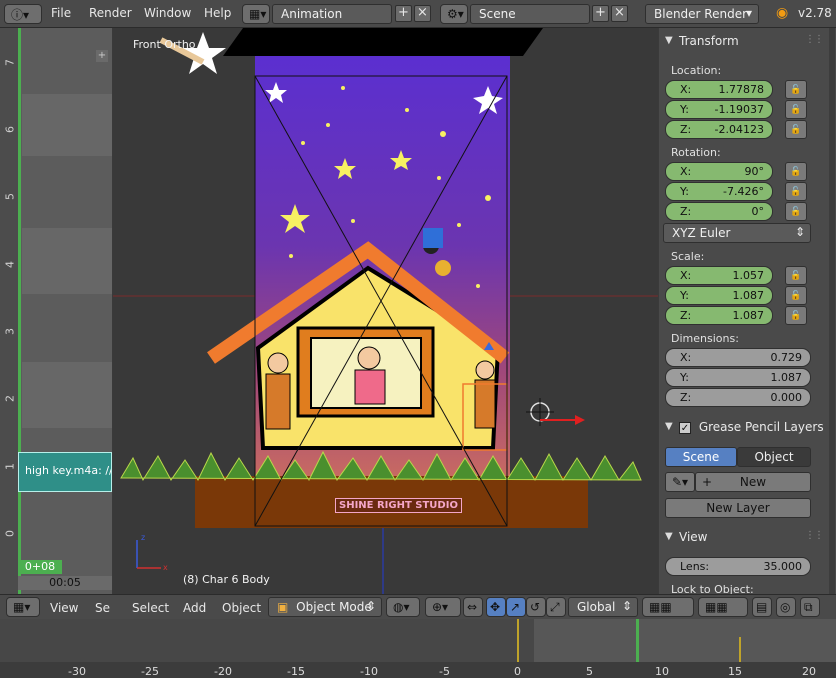 The image size is (836, 678). I want to click on scene-field: Scene, so click(530, 14).